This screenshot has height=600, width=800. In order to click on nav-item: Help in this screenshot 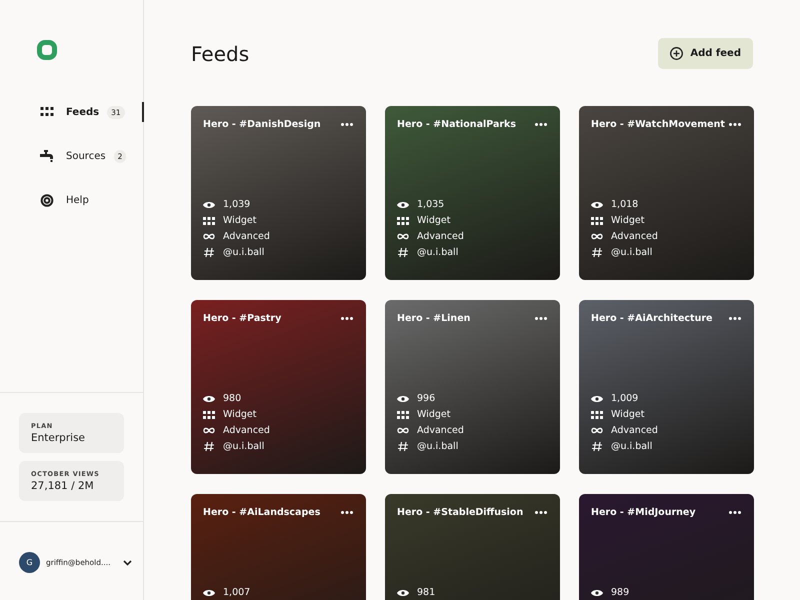, I will do `click(71, 200)`.